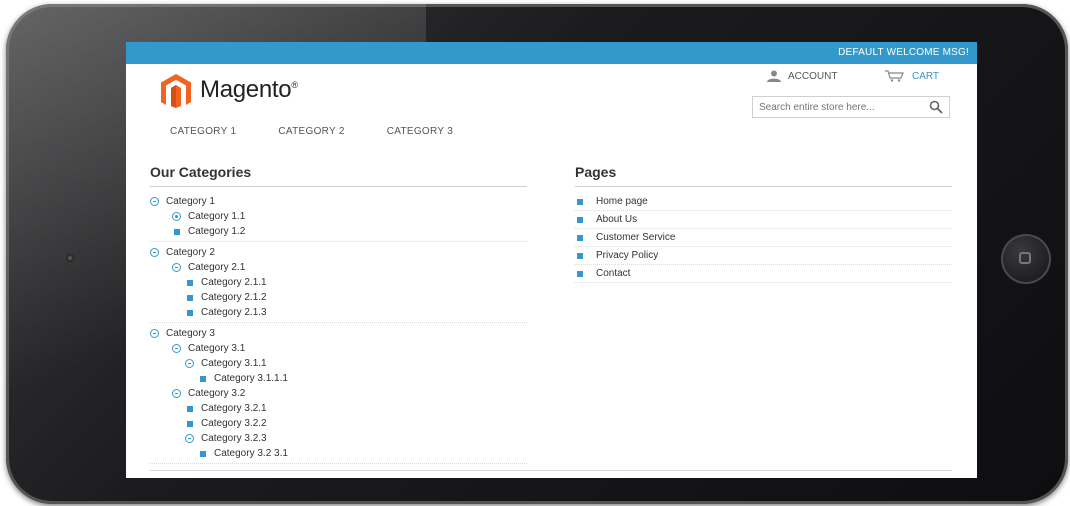 The height and width of the screenshot is (506, 1070). What do you see at coordinates (926, 76) in the screenshot?
I see `cart-label: CART` at bounding box center [926, 76].